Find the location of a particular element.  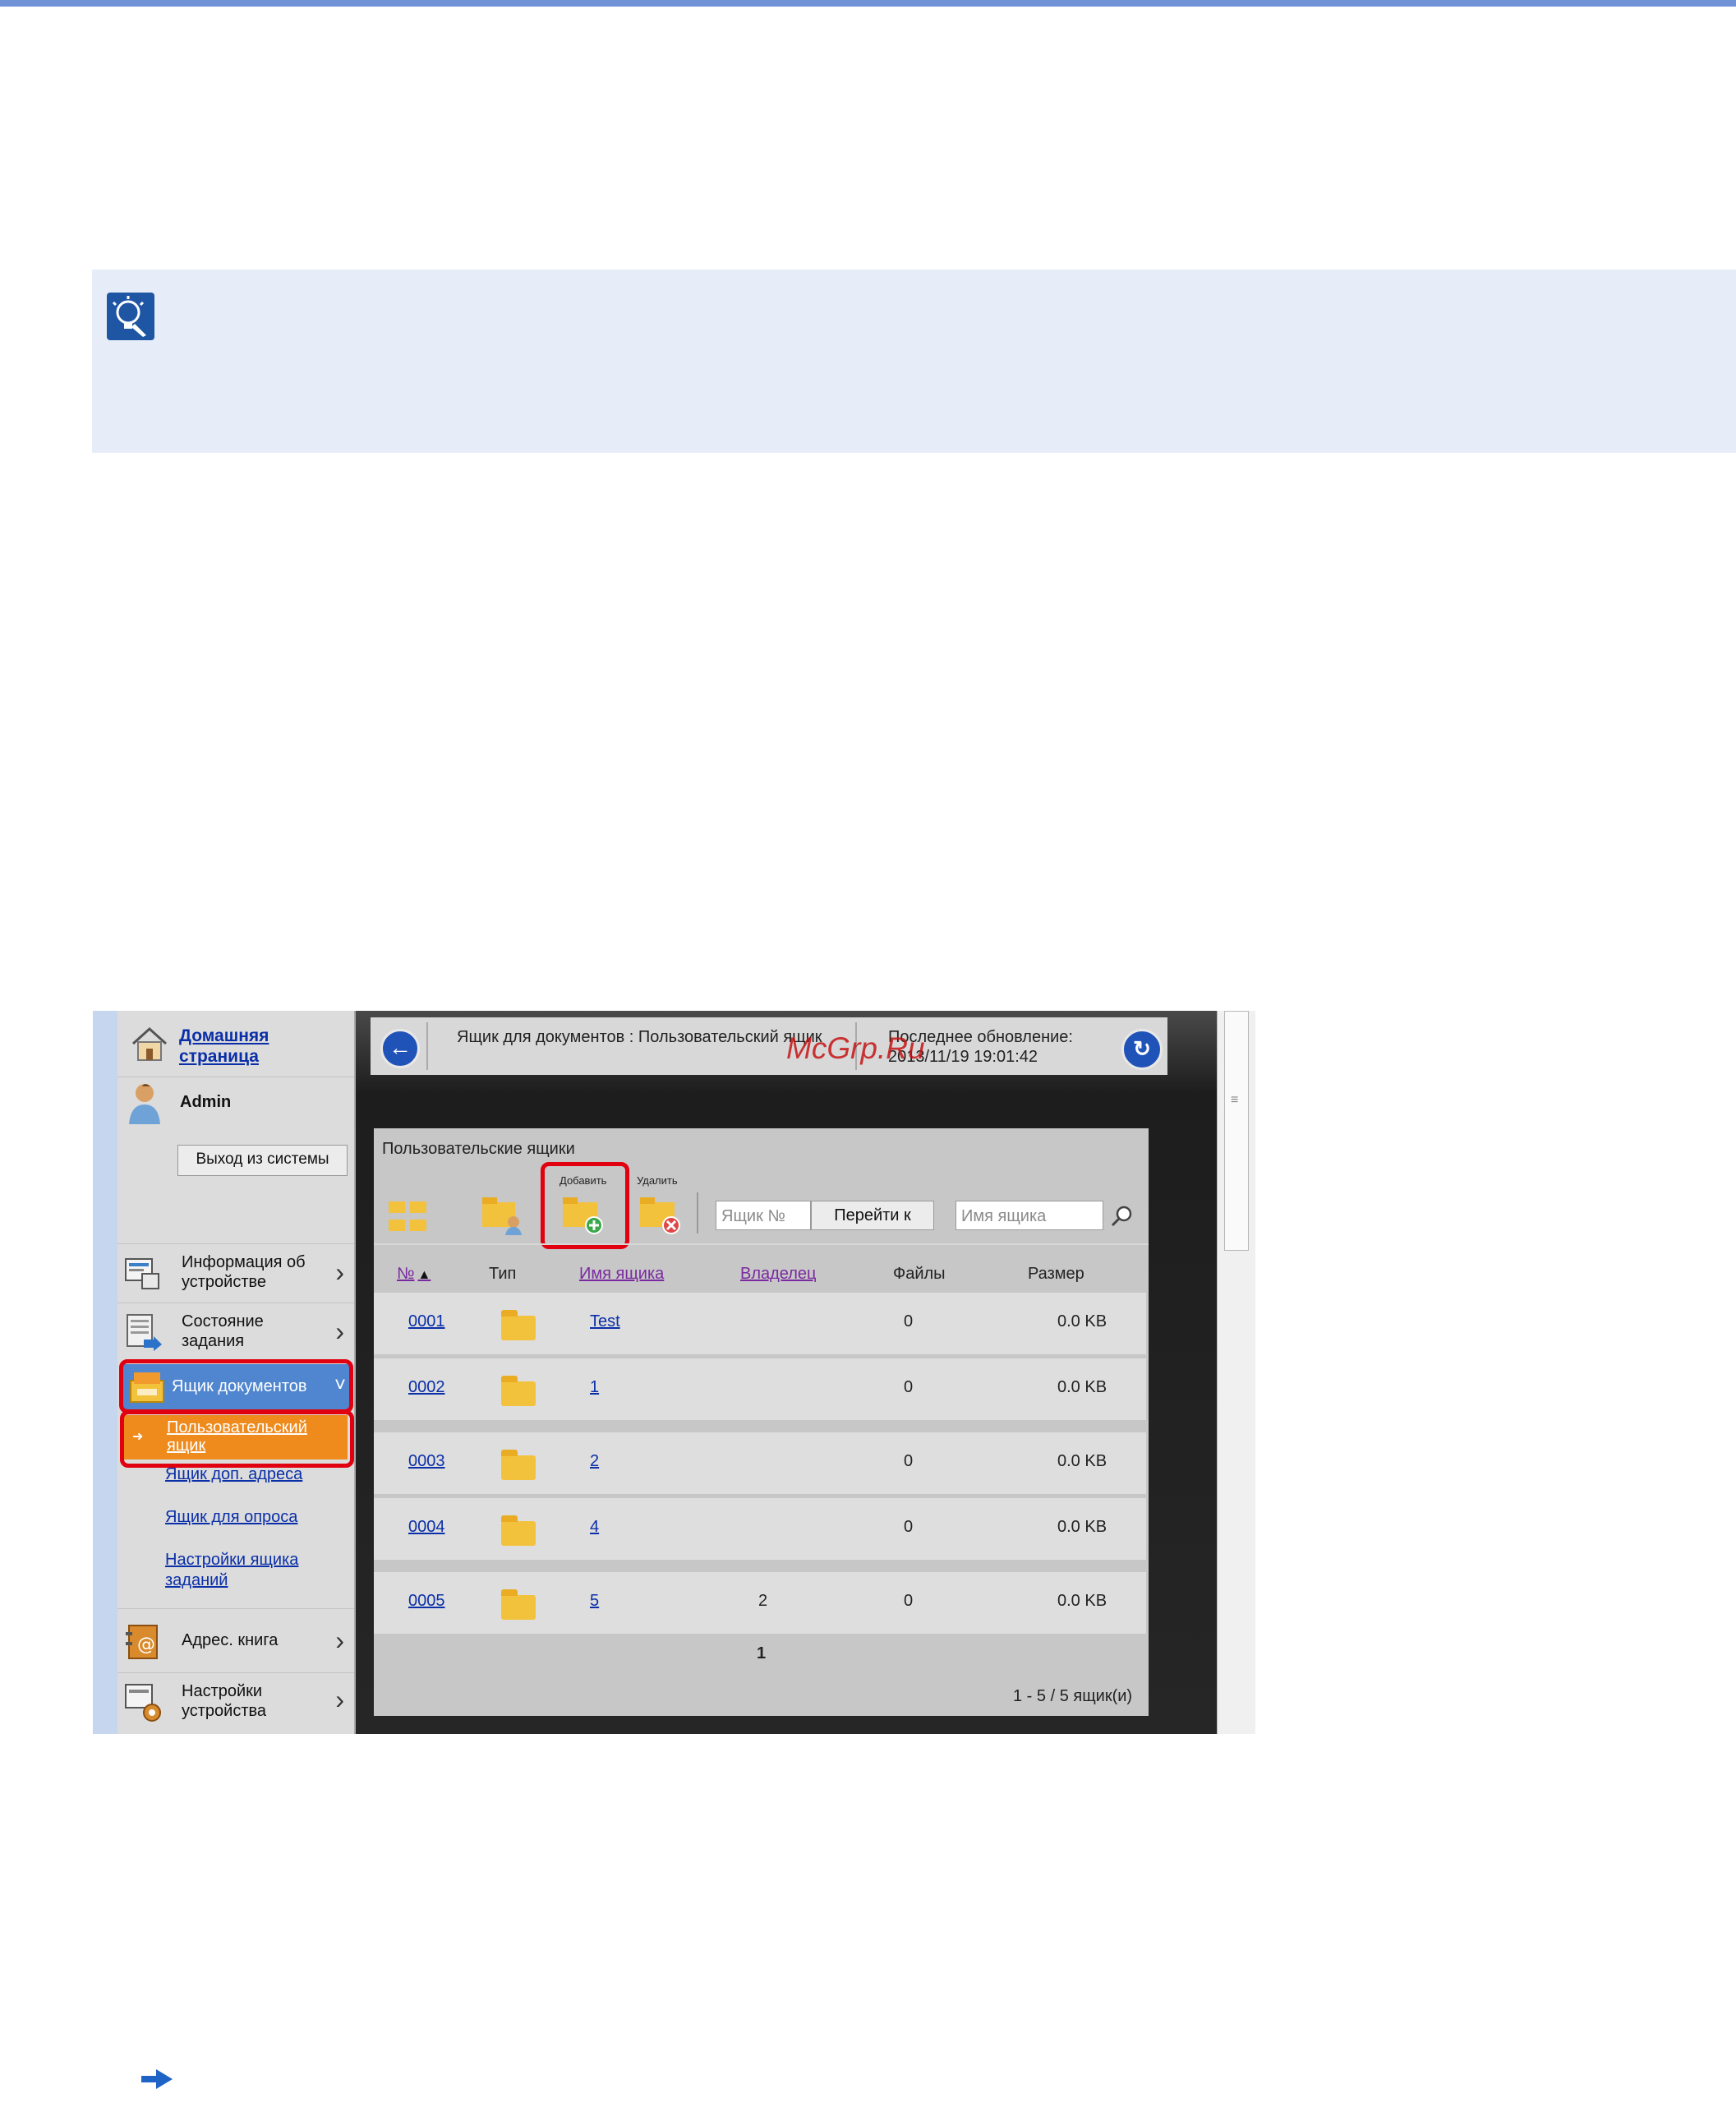

table-row: 0002 1 0 0.0 KB is located at coordinates (760, 1389).